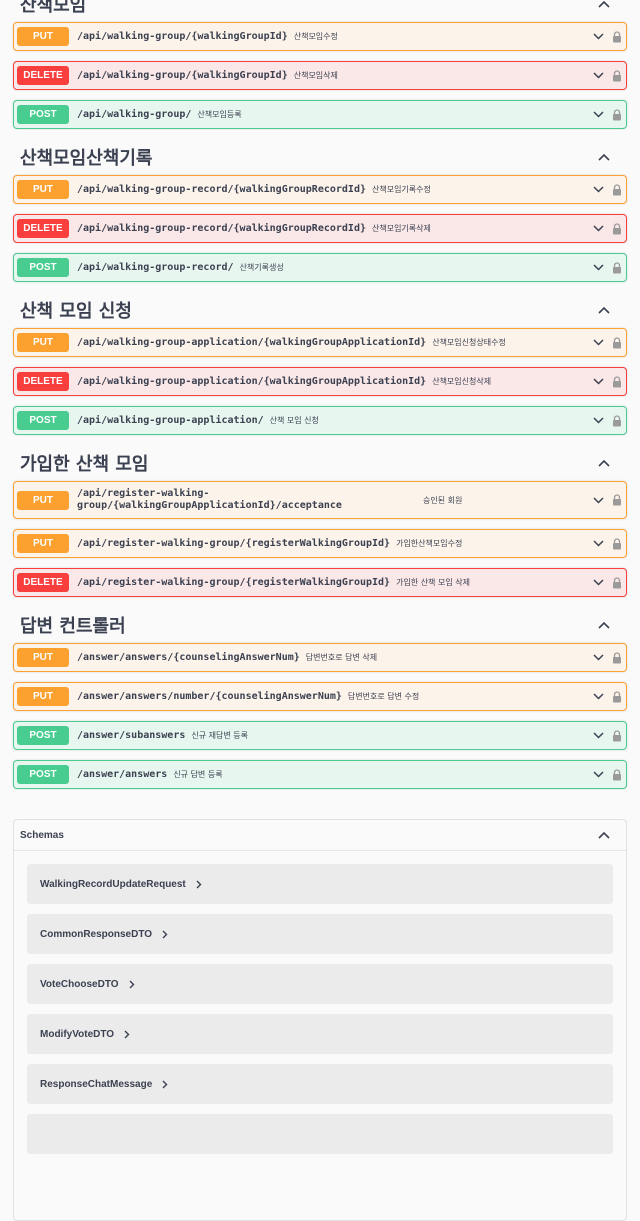 Image resolution: width=640 pixels, height=1221 pixels. Describe the element at coordinates (320, 11) in the screenshot. I see `tag-section-header: 산책모임` at that location.